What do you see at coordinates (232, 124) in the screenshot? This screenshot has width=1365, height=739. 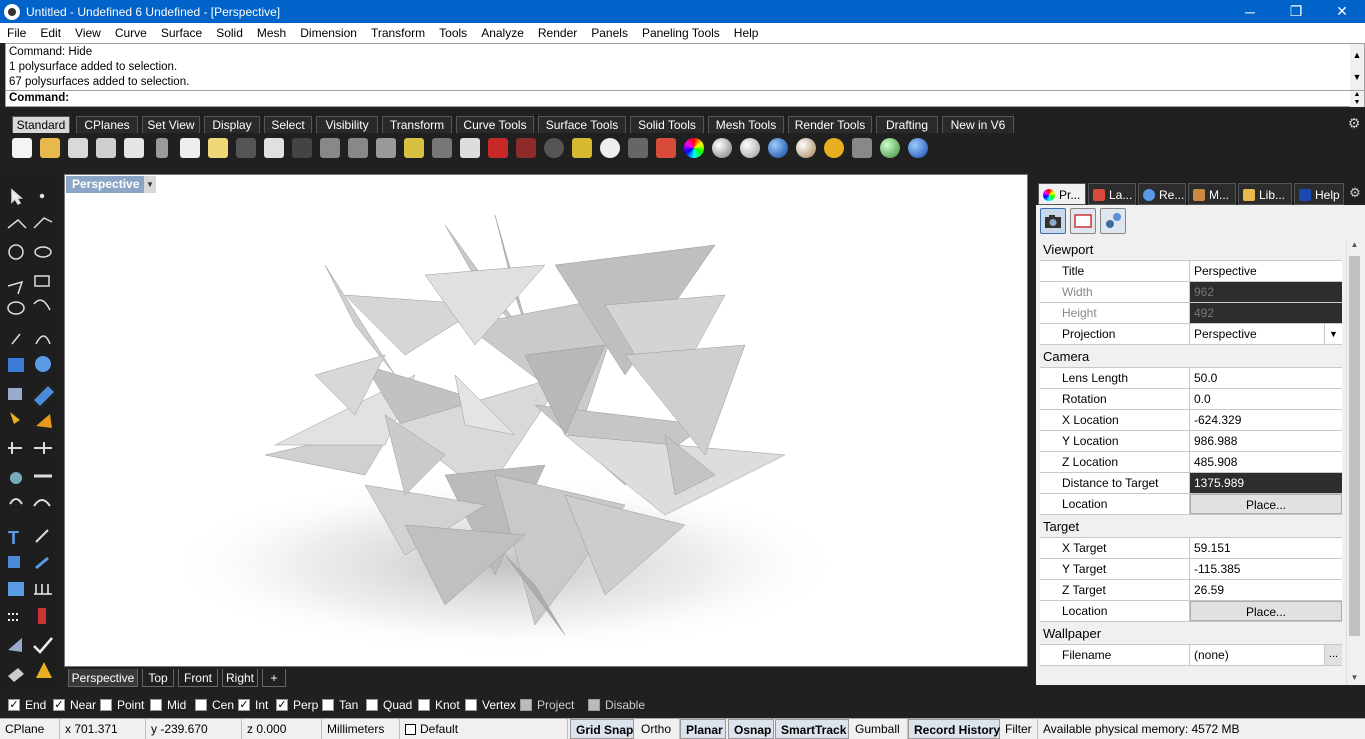 I see `tab-display: Display` at bounding box center [232, 124].